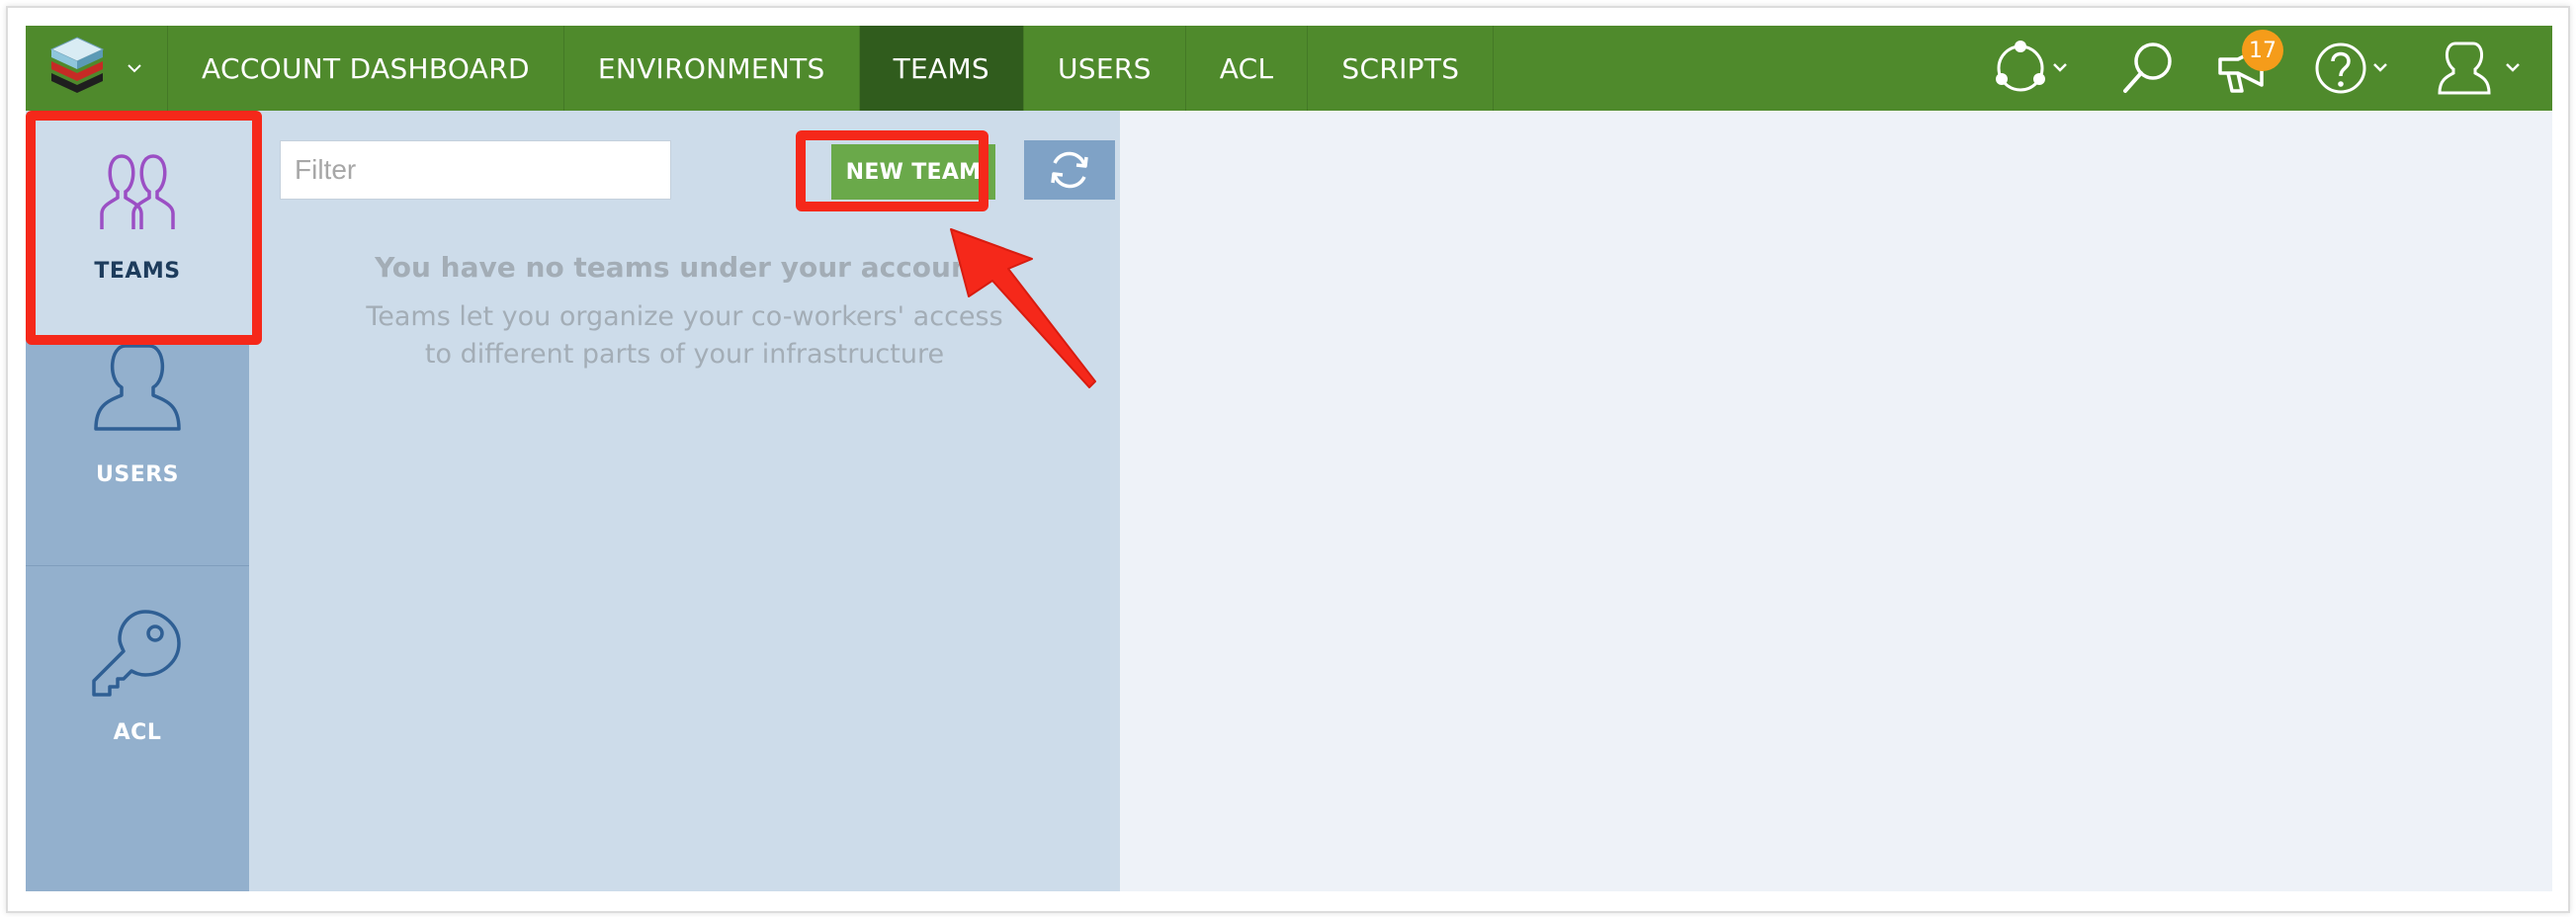  Describe the element at coordinates (684, 267) in the screenshot. I see `empty-state-title: You have no teams under your account.` at that location.